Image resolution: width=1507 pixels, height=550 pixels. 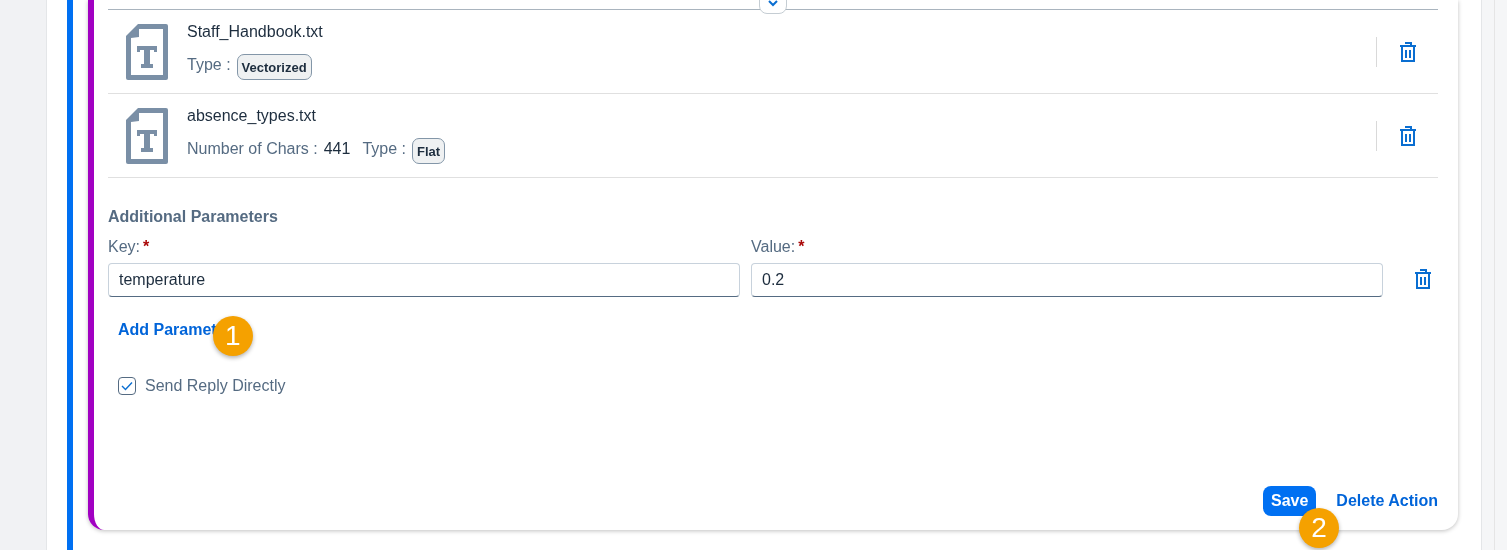 What do you see at coordinates (429, 151) in the screenshot?
I see `type-tag: Flat` at bounding box center [429, 151].